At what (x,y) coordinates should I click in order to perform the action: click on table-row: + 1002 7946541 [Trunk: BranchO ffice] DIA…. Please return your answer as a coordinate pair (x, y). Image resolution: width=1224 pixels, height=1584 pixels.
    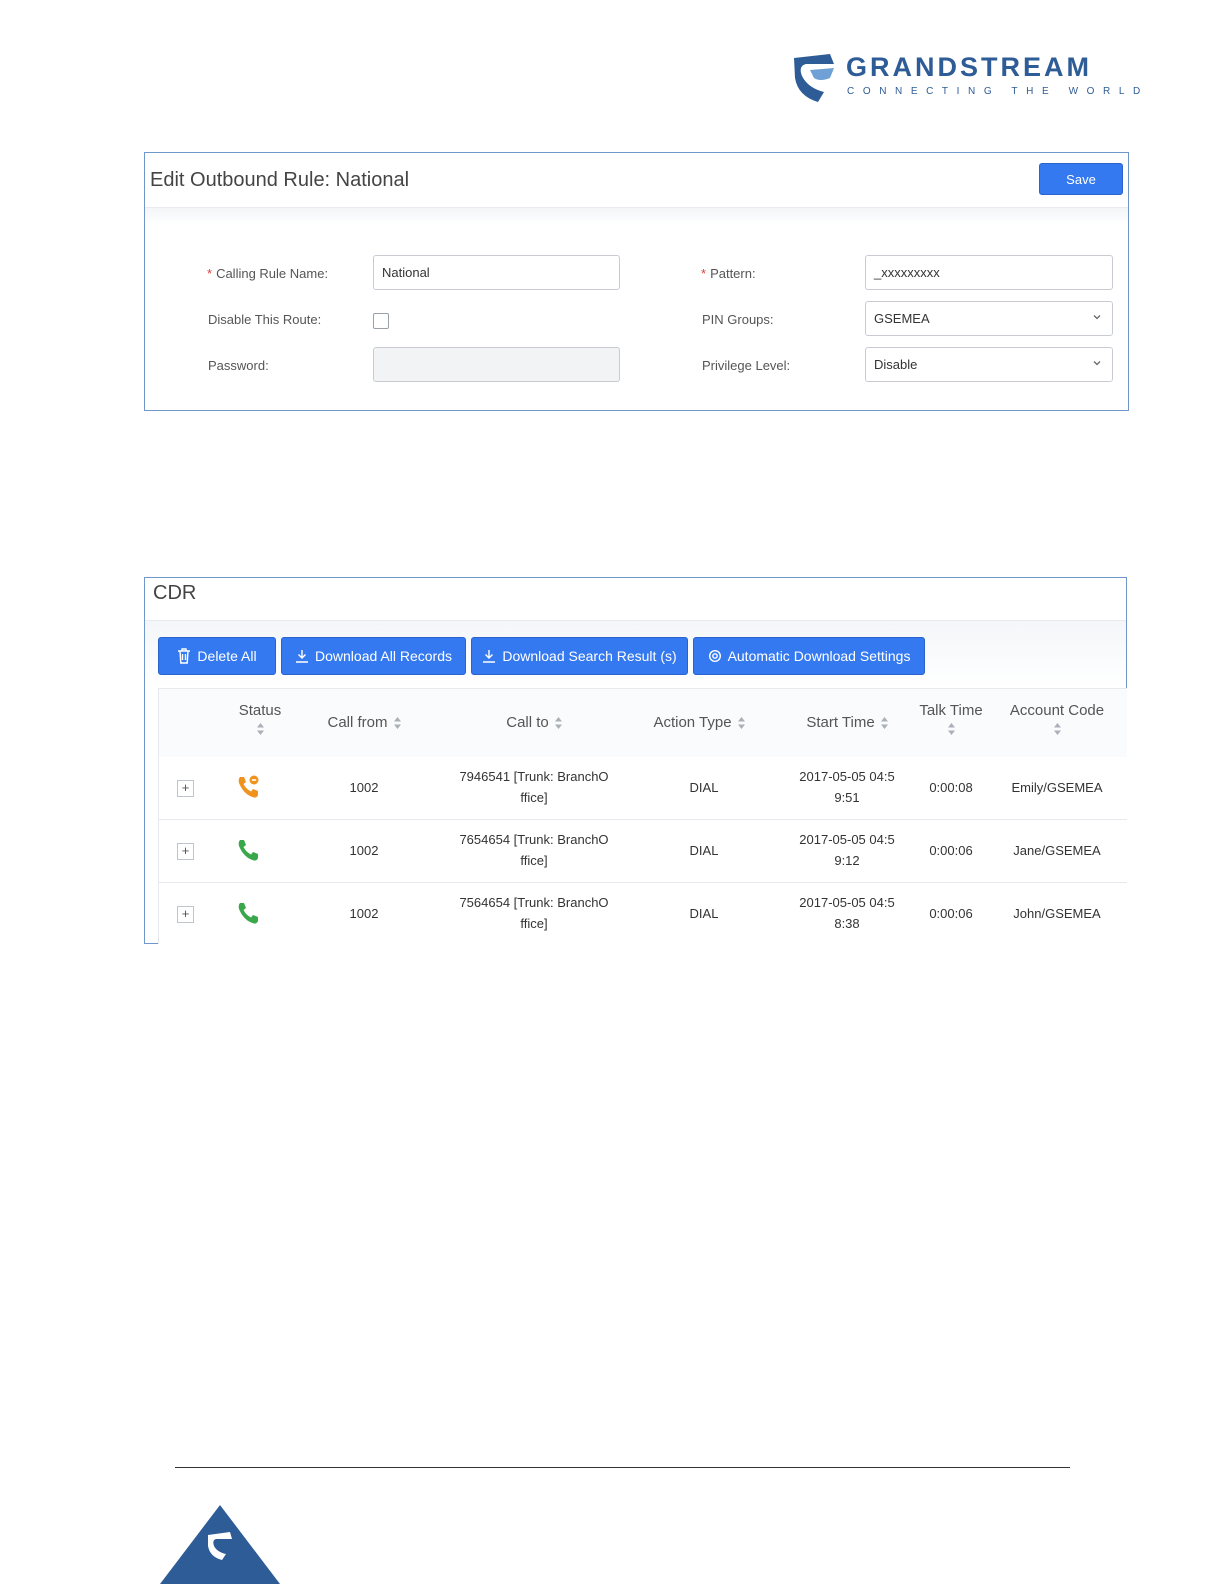
    Looking at the image, I should click on (643, 788).